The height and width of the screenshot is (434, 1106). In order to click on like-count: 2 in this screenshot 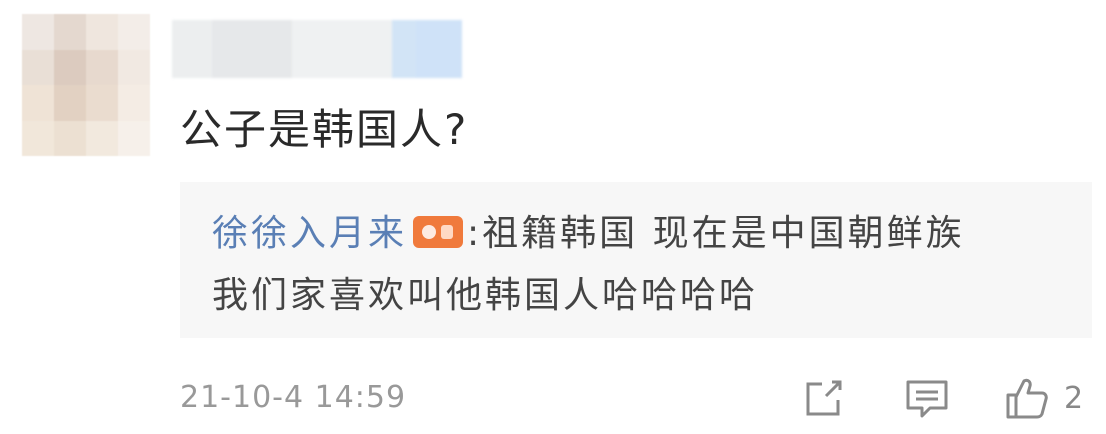, I will do `click(1074, 398)`.